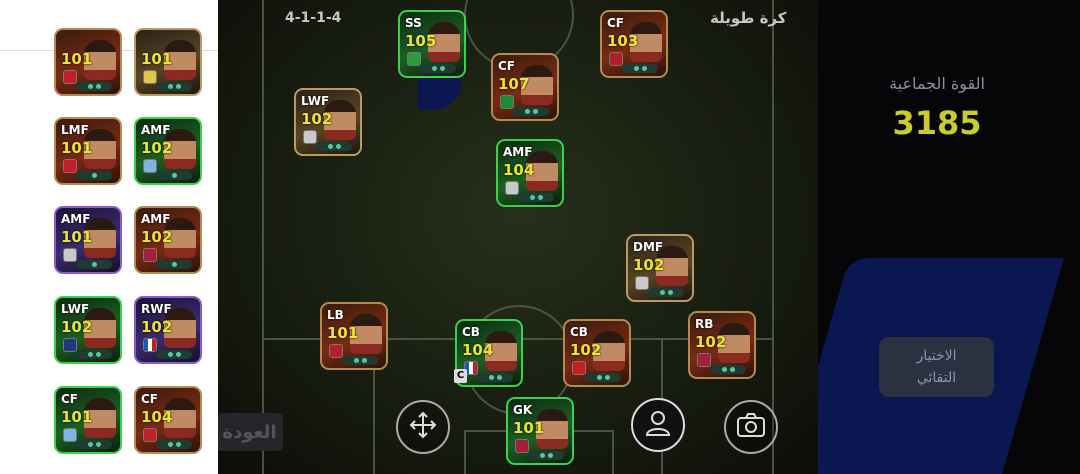  What do you see at coordinates (937, 83) in the screenshot?
I see `team-strength-label: القوة الجماعية` at bounding box center [937, 83].